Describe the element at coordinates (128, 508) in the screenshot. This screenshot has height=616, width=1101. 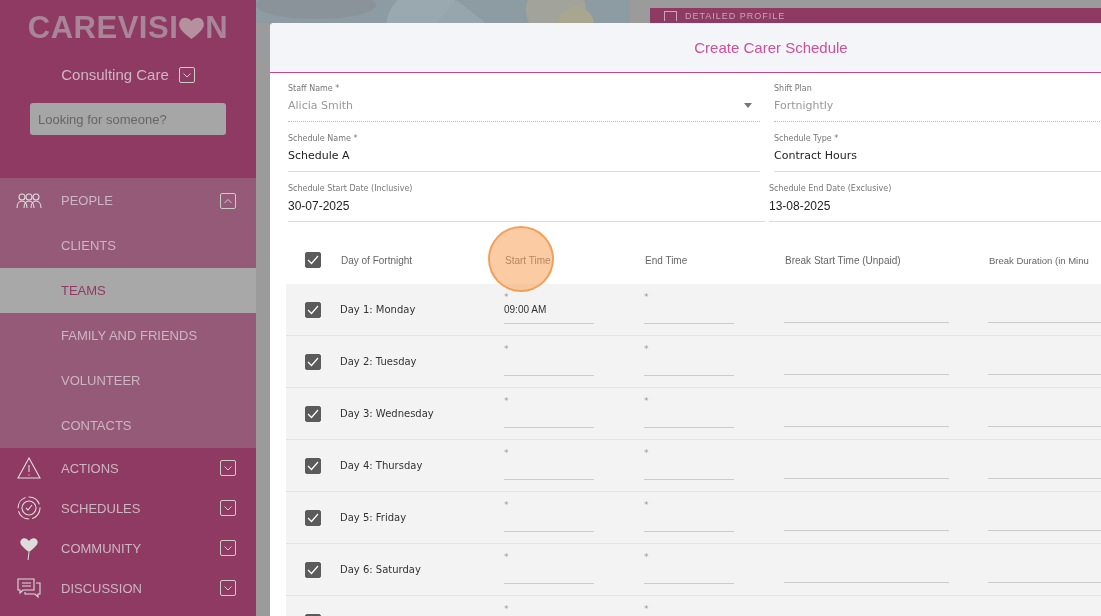
I see `nav-item: SCHEDULES` at that location.